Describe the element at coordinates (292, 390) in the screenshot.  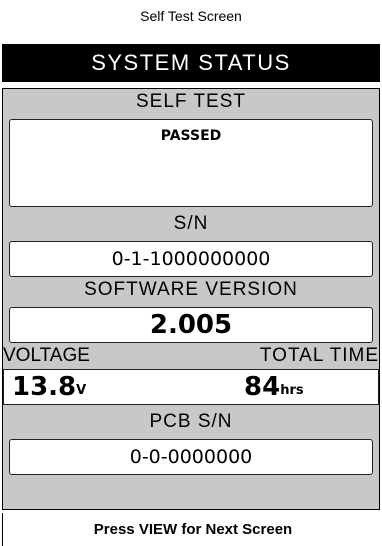
I see `total-time-unit: hrs` at that location.